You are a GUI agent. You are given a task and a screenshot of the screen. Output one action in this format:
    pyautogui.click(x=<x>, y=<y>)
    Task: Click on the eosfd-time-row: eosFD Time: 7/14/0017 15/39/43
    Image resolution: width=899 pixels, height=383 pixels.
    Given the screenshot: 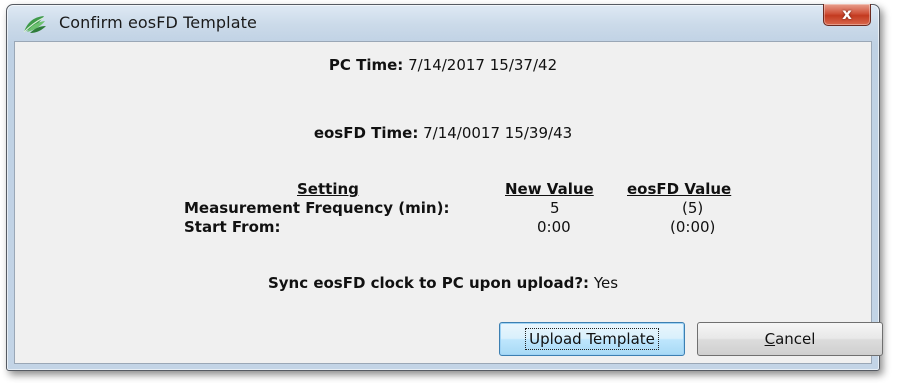 What is the action you would take?
    pyautogui.click(x=443, y=133)
    